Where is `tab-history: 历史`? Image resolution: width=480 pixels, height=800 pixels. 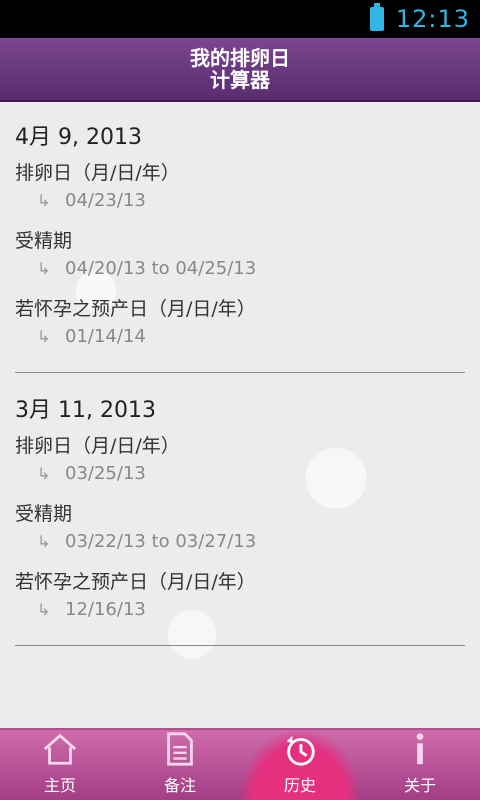
tab-history: 历史 is located at coordinates (300, 765).